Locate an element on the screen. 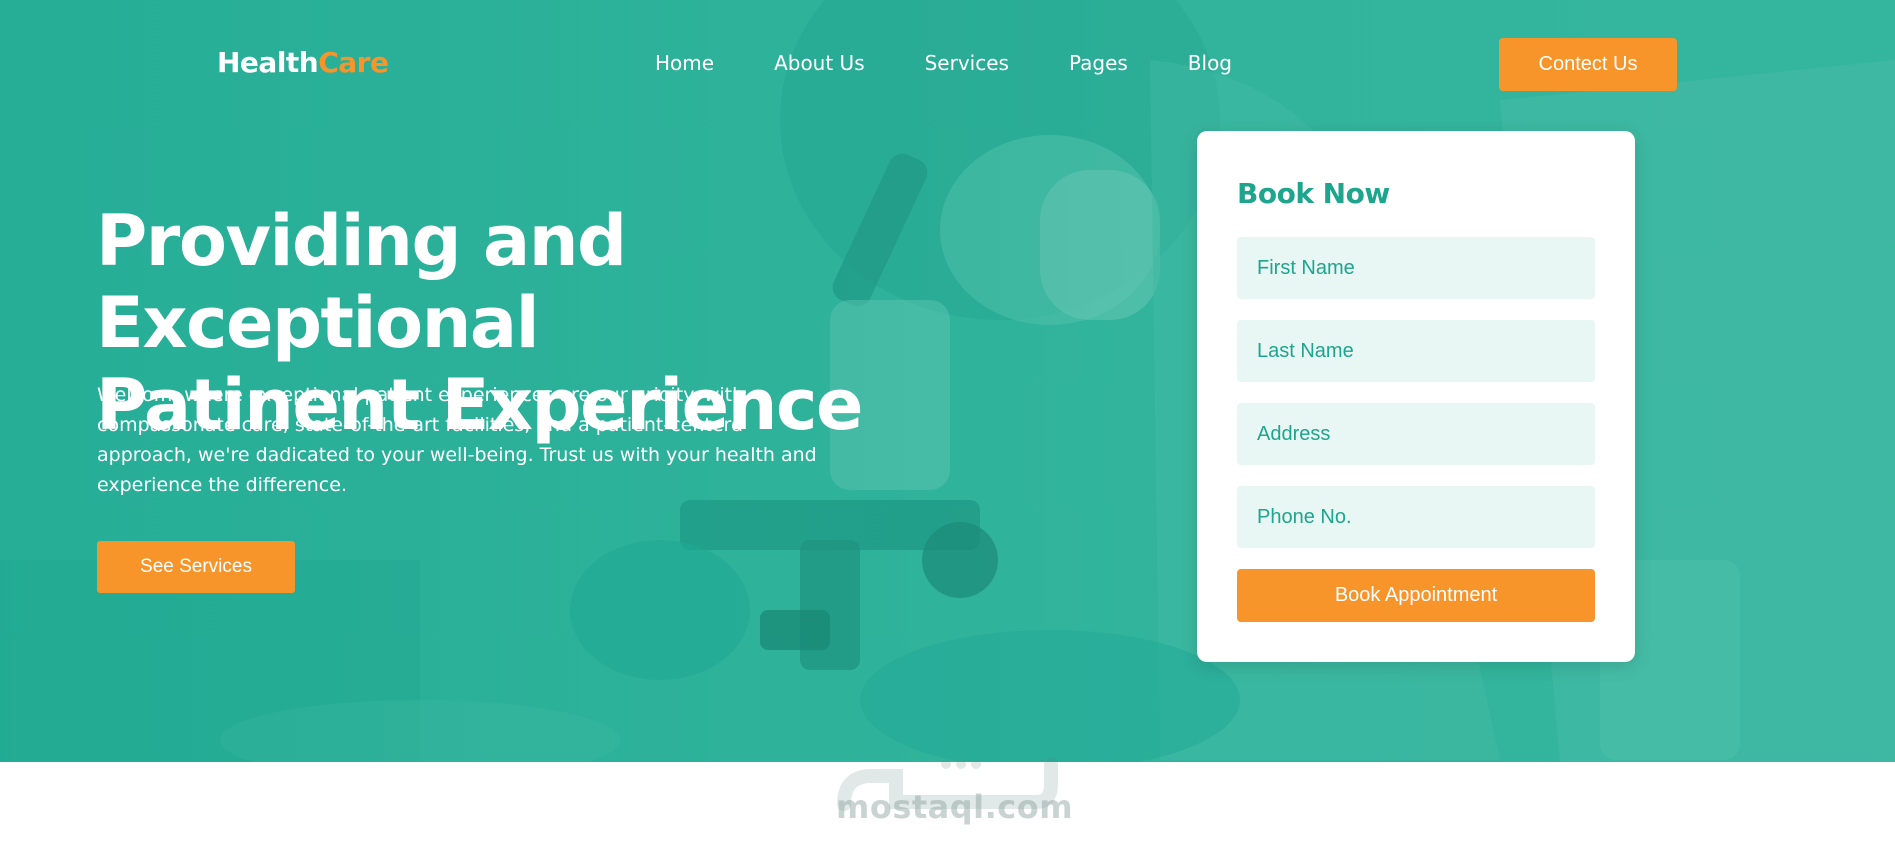  nav-item-home: Home is located at coordinates (684, 63).